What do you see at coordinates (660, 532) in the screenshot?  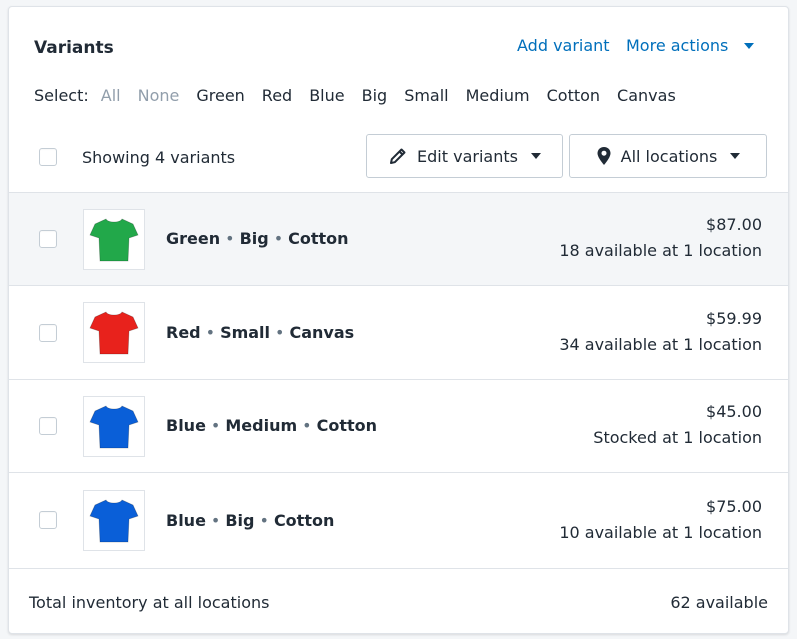 I see `variant-availability: 10 available at 1 location` at bounding box center [660, 532].